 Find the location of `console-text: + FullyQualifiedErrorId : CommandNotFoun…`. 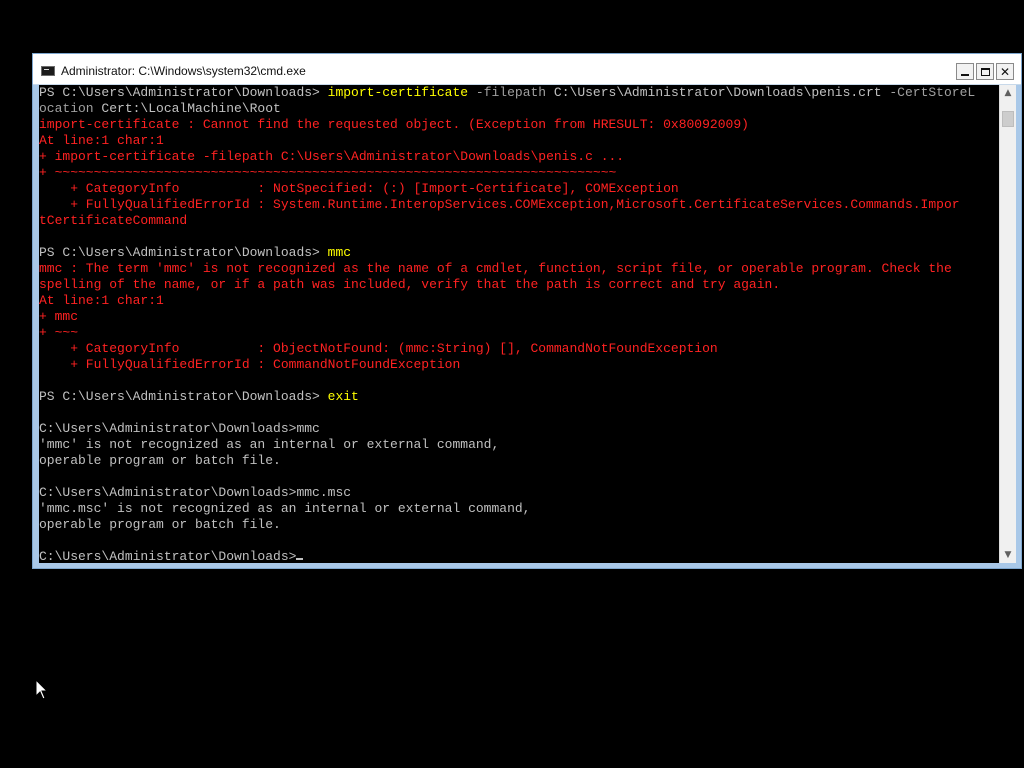

console-text: + FullyQualifiedErrorId : CommandNotFoun… is located at coordinates (250, 364).